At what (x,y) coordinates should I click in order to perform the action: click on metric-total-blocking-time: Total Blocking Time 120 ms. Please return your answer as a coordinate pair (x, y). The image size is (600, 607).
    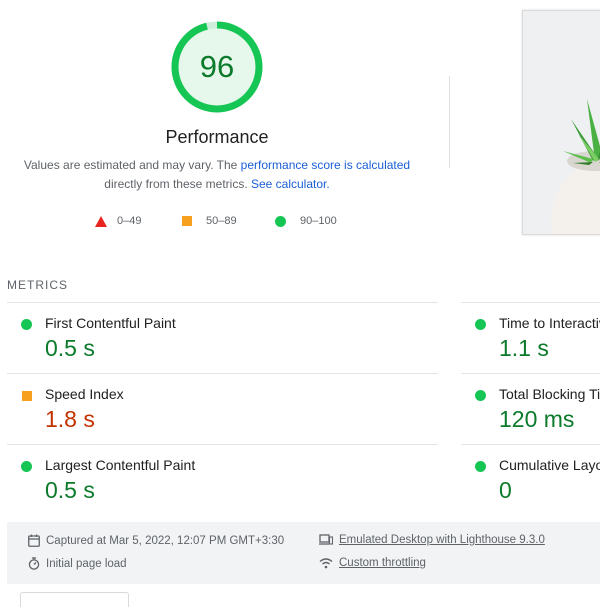
    Looking at the image, I should click on (530, 408).